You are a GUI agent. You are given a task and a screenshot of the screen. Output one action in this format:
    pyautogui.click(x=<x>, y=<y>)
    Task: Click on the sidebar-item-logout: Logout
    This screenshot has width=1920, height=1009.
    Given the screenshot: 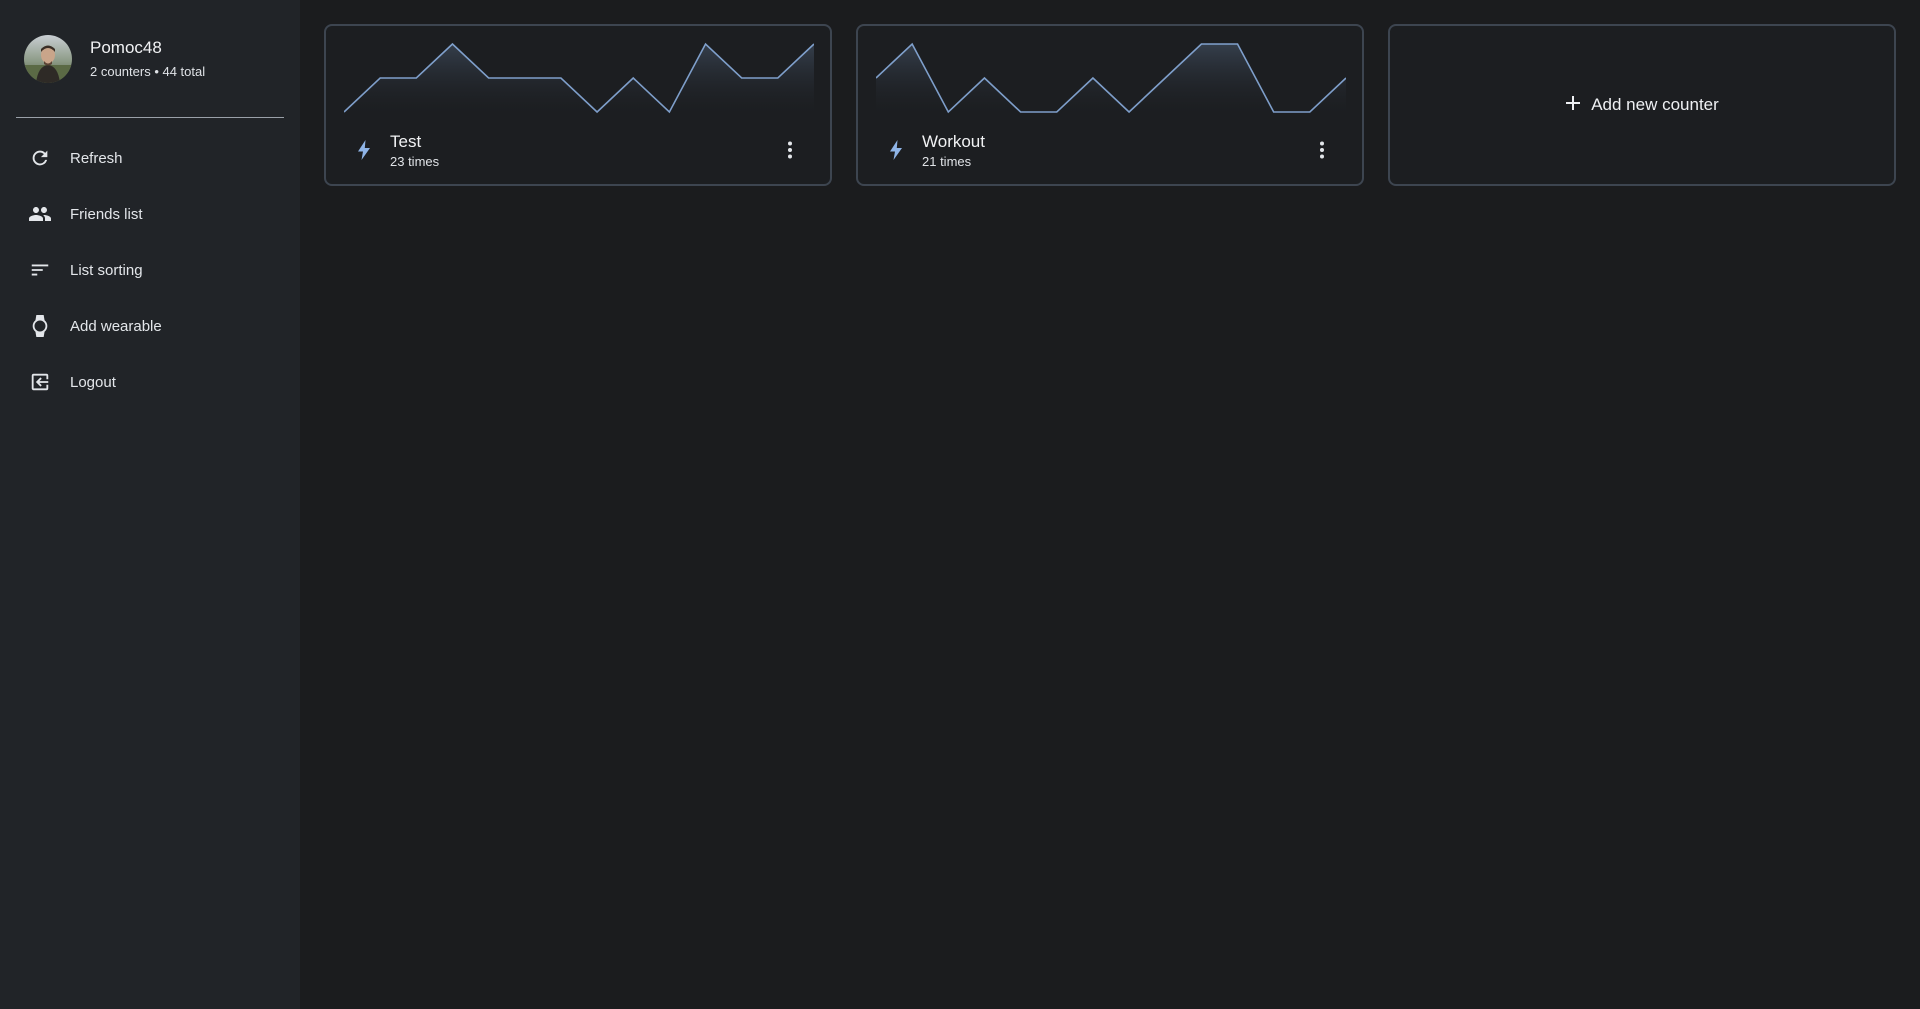 What is the action you would take?
    pyautogui.click(x=150, y=382)
    